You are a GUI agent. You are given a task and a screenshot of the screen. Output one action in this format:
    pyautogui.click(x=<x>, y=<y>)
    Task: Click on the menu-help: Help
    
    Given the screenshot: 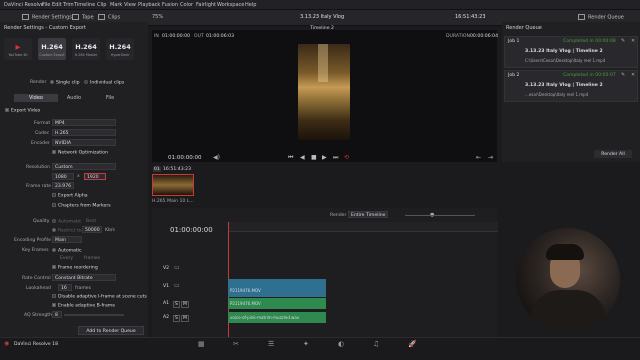 What is the action you would take?
    pyautogui.click(x=250, y=5)
    